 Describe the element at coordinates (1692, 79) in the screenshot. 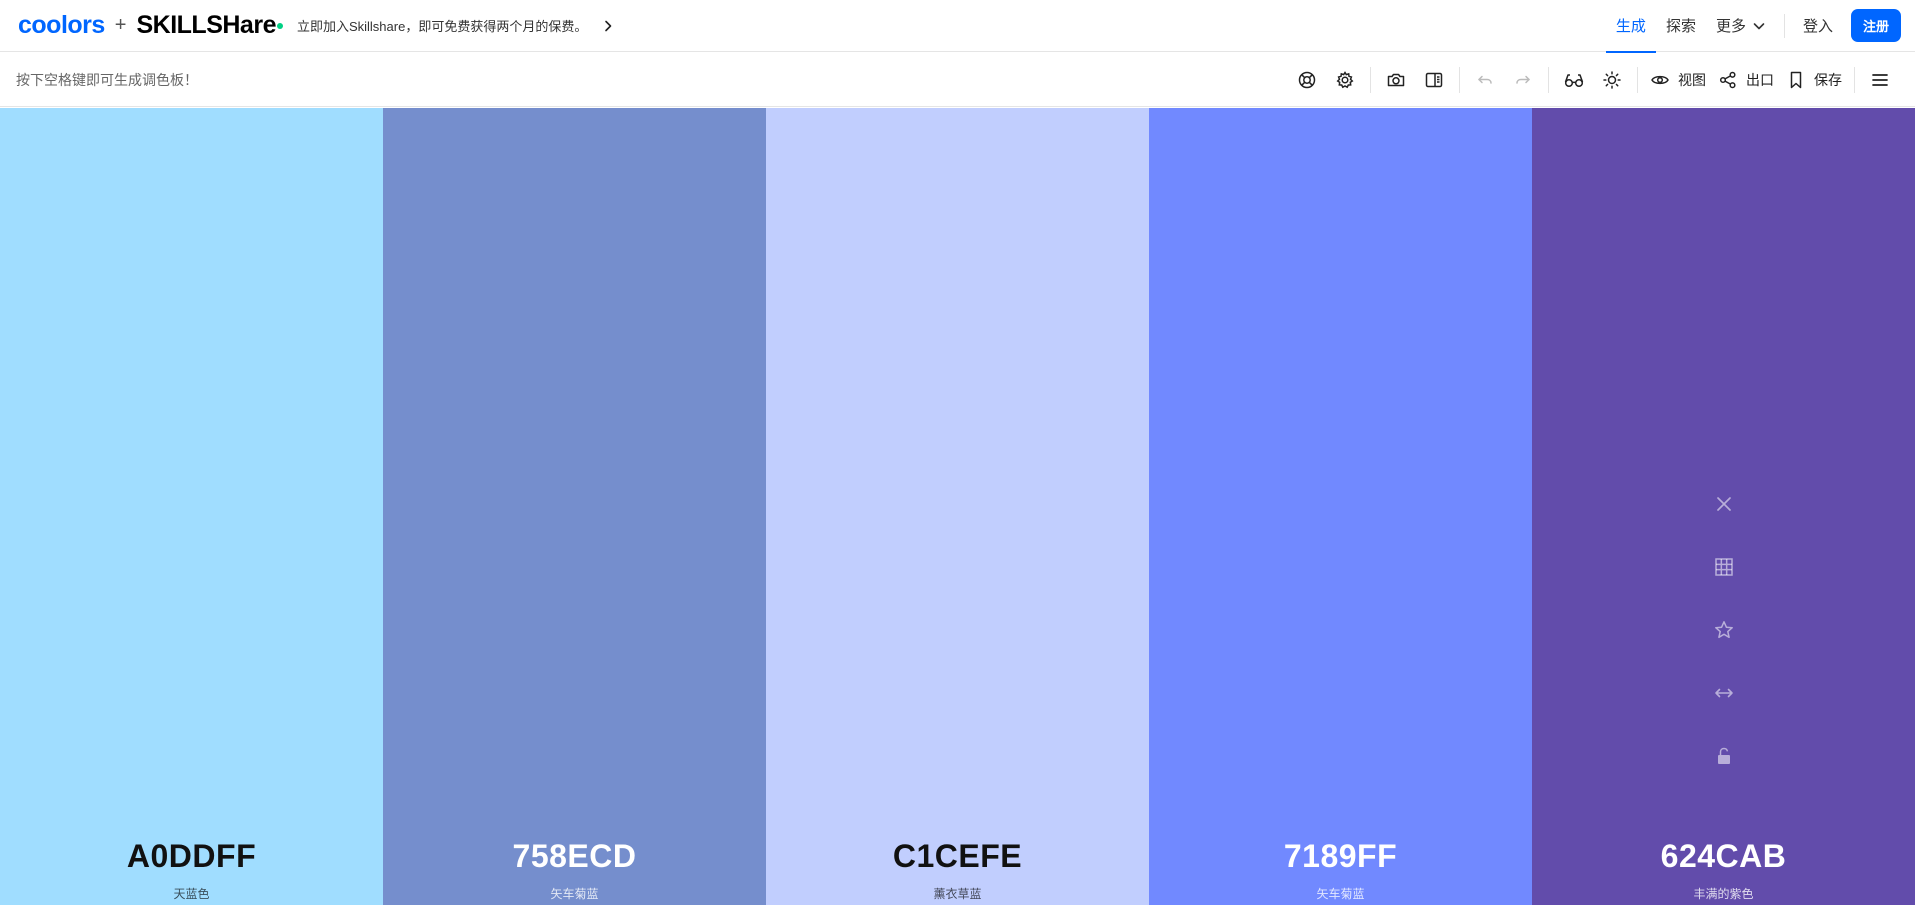

I see `view-label: 视图` at that location.